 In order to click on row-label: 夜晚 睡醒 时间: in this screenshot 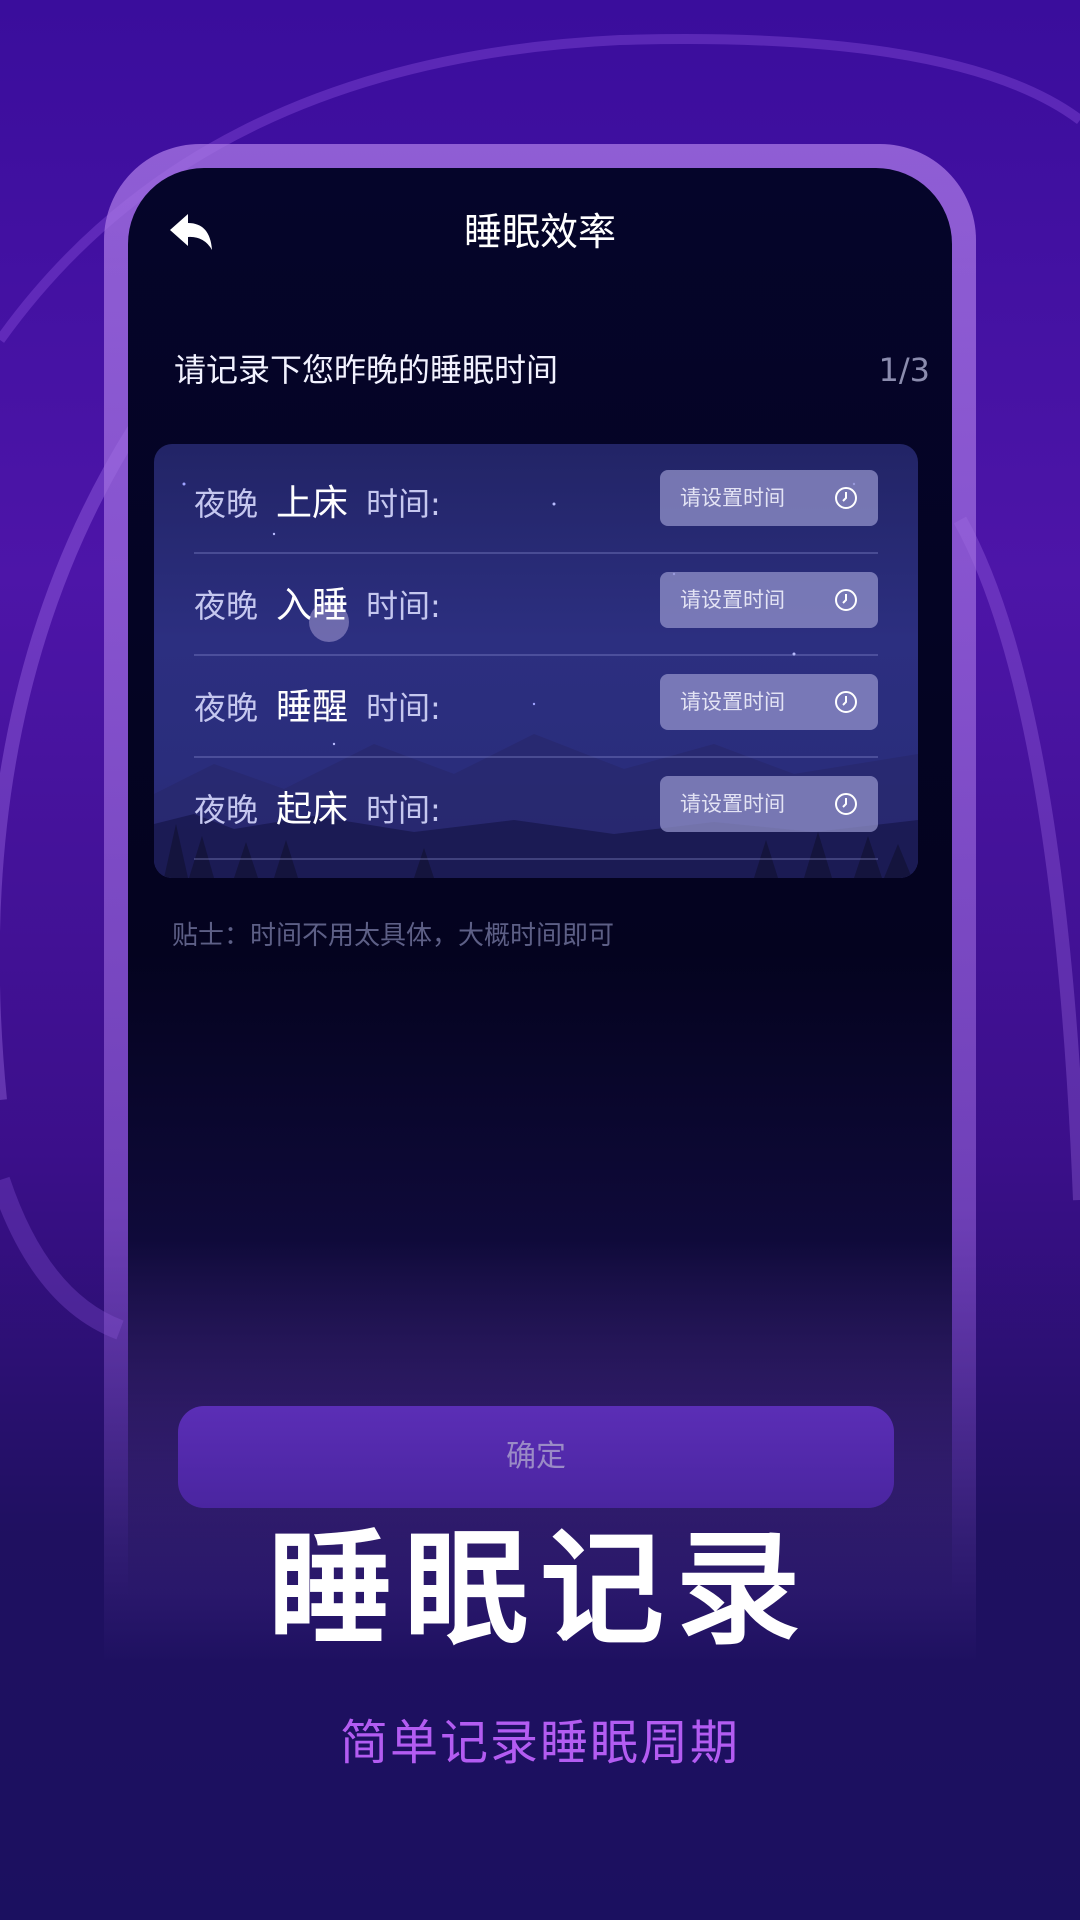, I will do `click(317, 708)`.